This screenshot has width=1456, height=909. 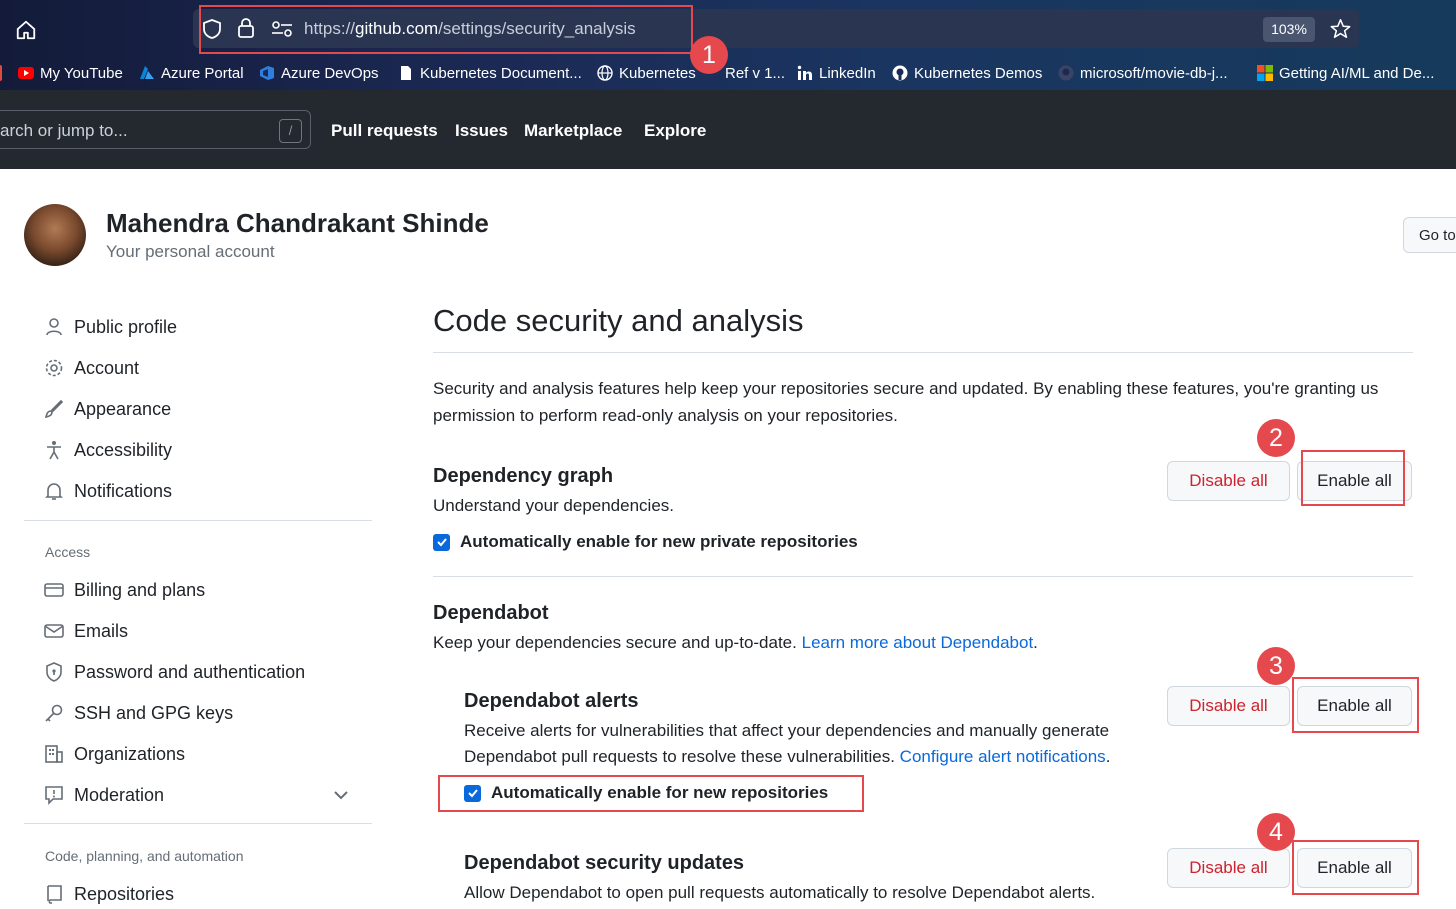 What do you see at coordinates (573, 131) in the screenshot?
I see `nav-marketplace: Marketplace` at bounding box center [573, 131].